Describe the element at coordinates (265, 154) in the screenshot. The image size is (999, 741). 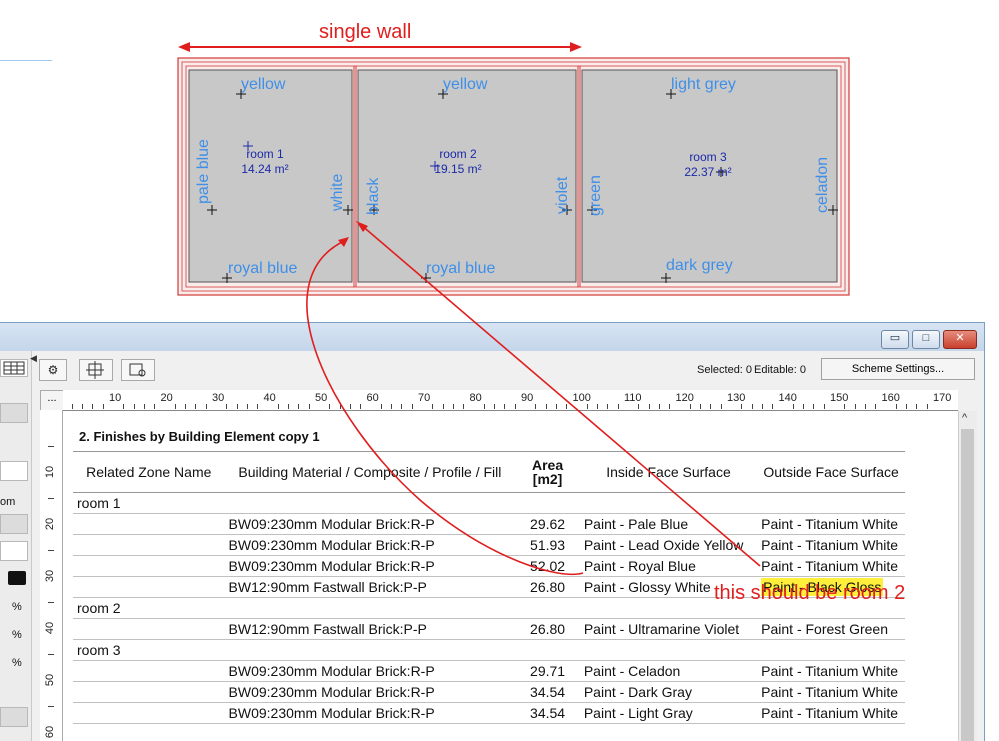
I see `room-1-name: room 1` at that location.